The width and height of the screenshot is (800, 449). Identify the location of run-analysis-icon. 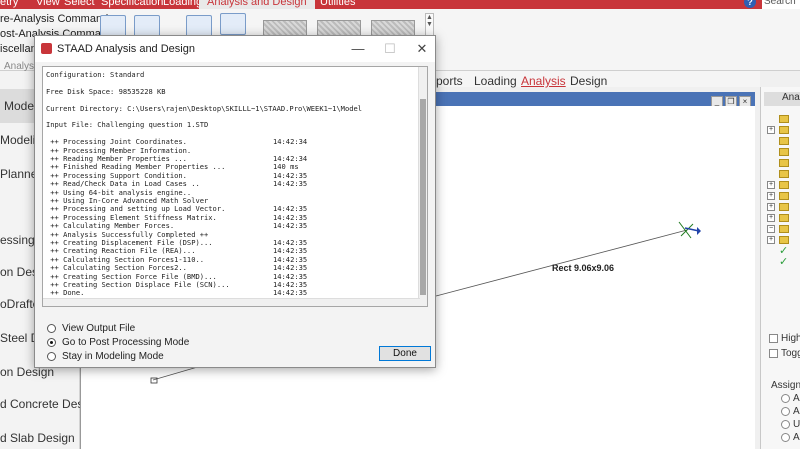
(113, 26).